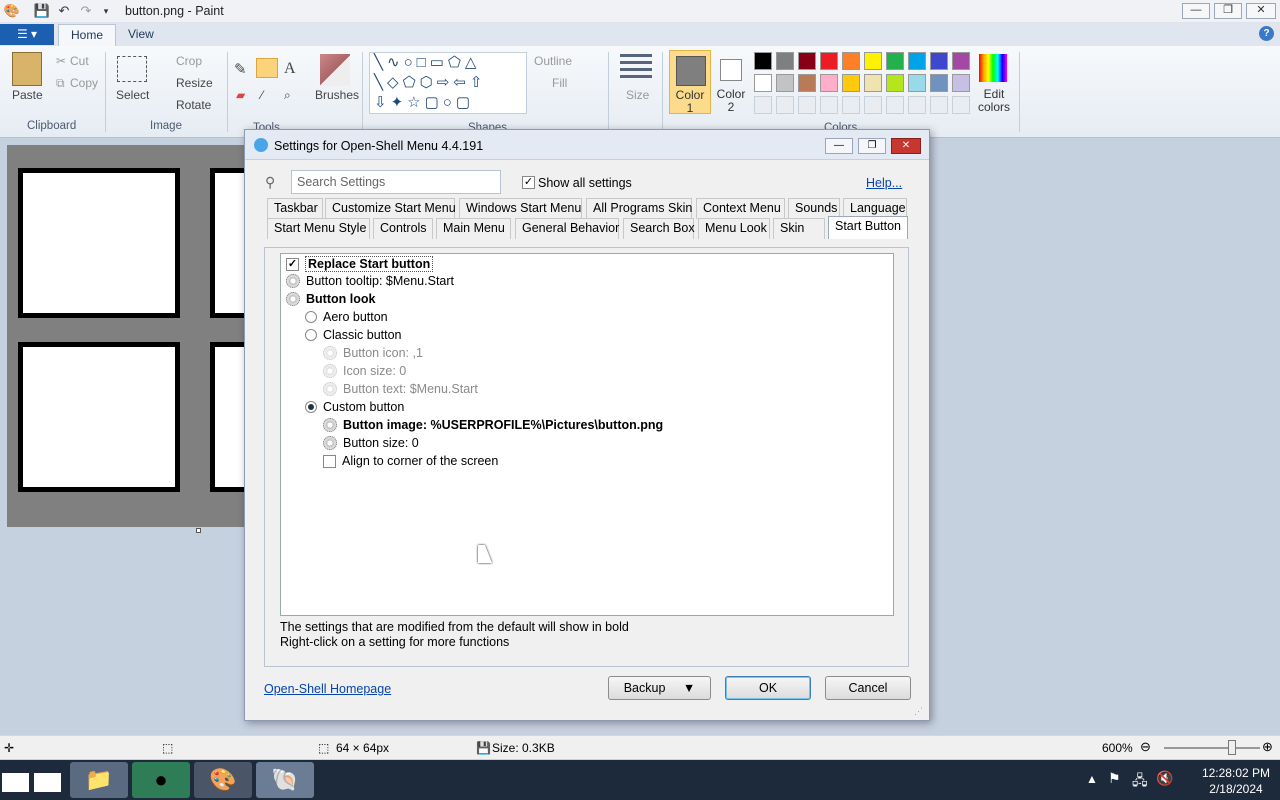  I want to click on shapes-gallery: ╲∿○□▭⬠△ ╲◇⬠⬡⇨⇦⇧ ⇩✦☆▢○▢, so click(448, 83).